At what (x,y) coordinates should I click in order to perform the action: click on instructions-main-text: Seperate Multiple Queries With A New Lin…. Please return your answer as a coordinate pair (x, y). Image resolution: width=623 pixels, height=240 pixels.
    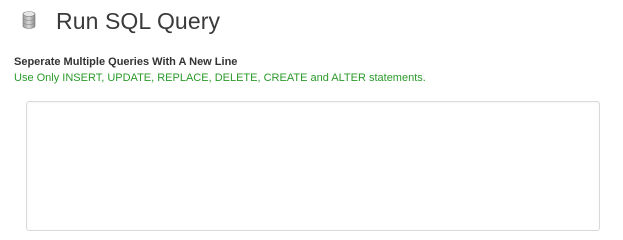
    Looking at the image, I should click on (126, 62).